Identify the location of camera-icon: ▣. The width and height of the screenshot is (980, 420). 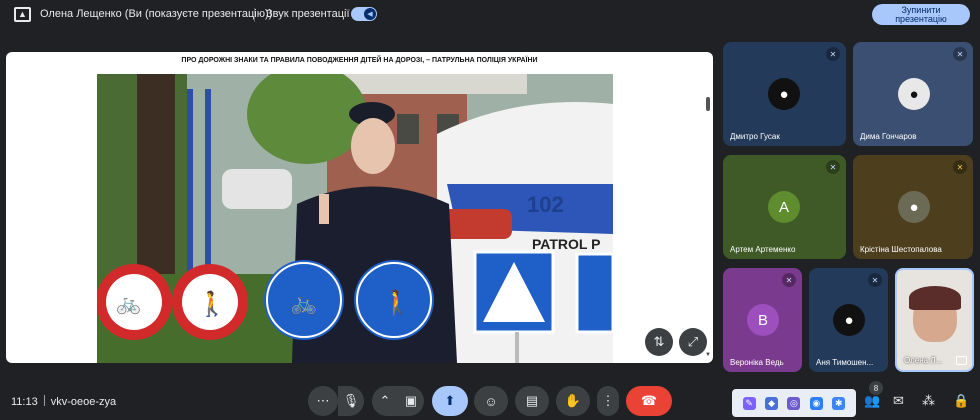
(411, 401).